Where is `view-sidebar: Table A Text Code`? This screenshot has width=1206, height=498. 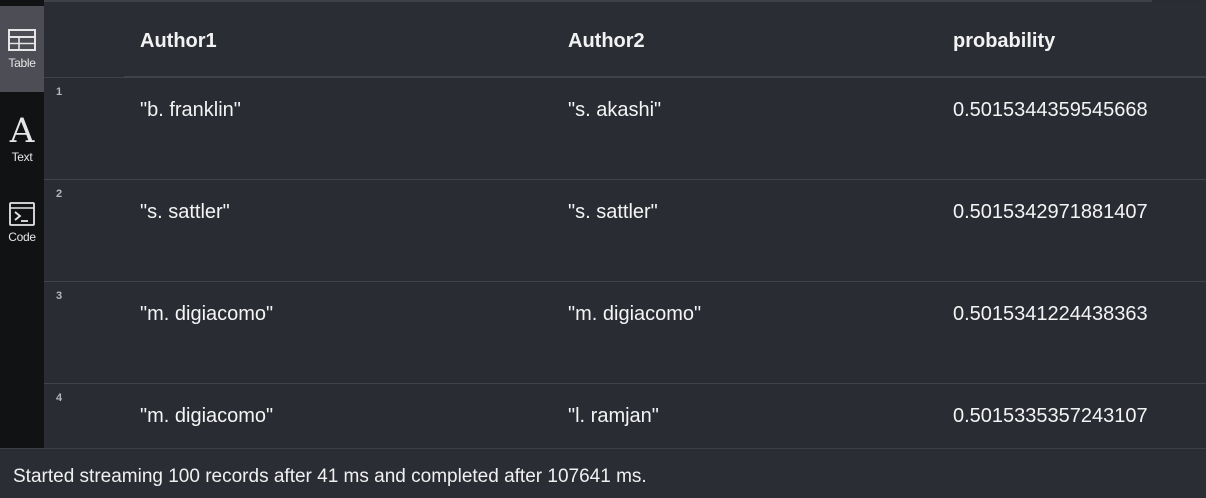 view-sidebar: Table A Text Code is located at coordinates (22, 224).